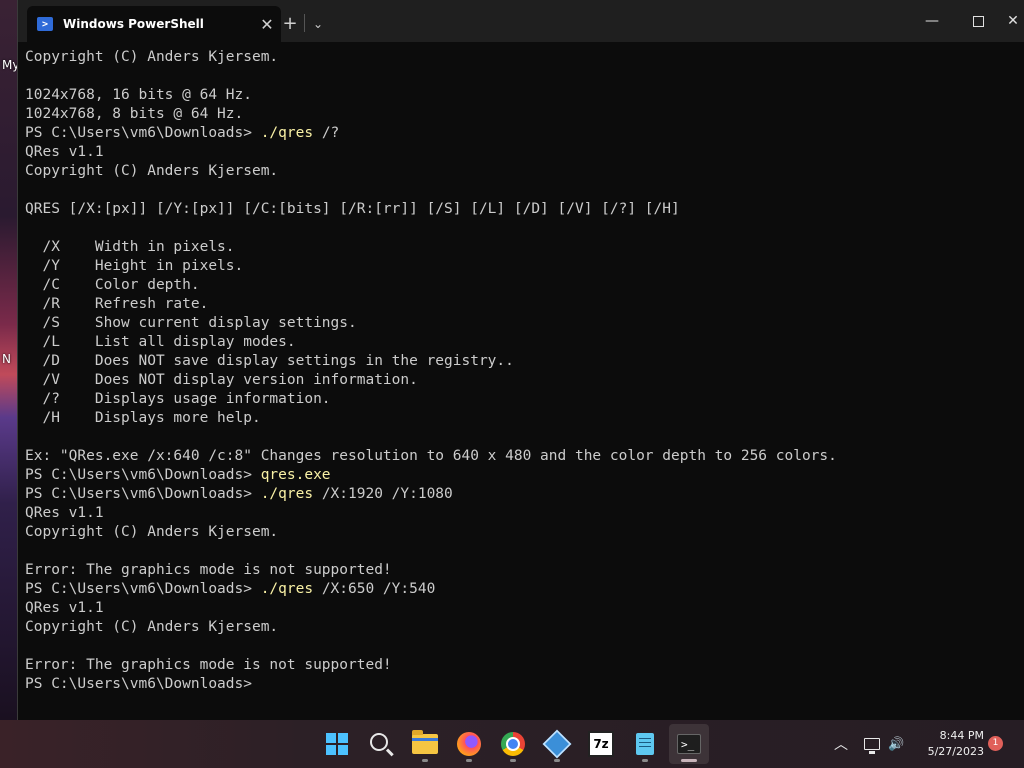 The height and width of the screenshot is (768, 1024). I want to click on show-hidden-icons-button: ︿, so click(841, 744).